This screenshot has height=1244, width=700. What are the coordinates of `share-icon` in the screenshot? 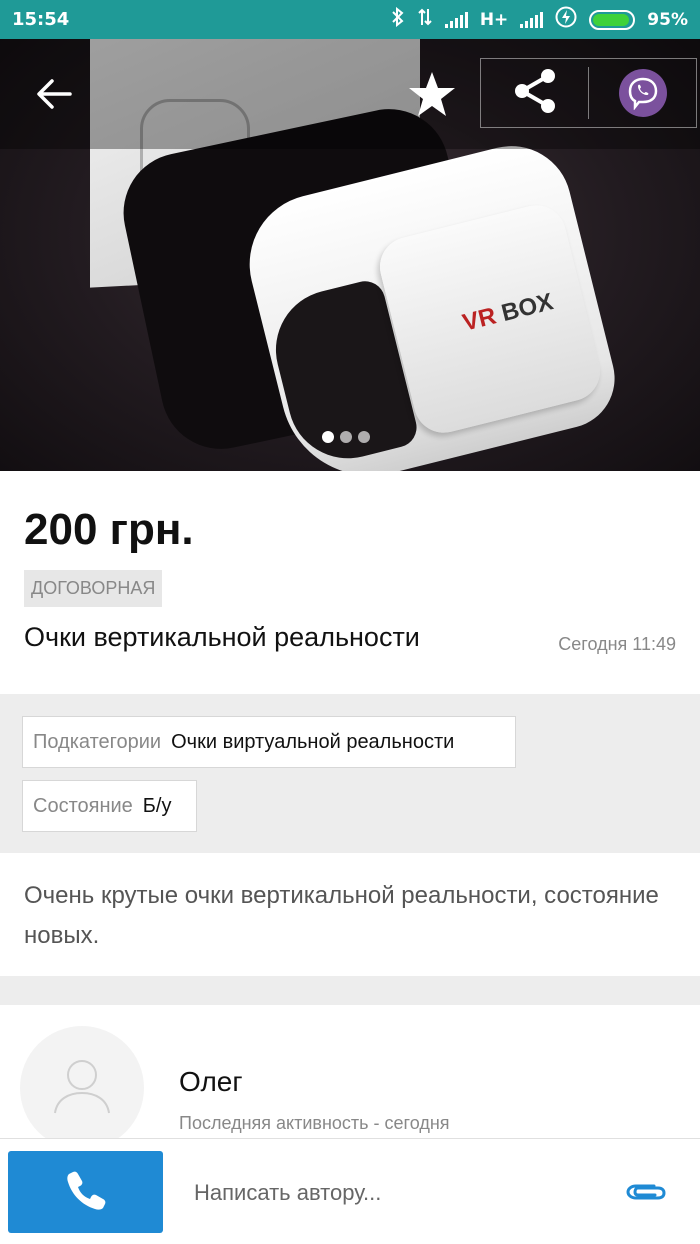 It's located at (535, 93).